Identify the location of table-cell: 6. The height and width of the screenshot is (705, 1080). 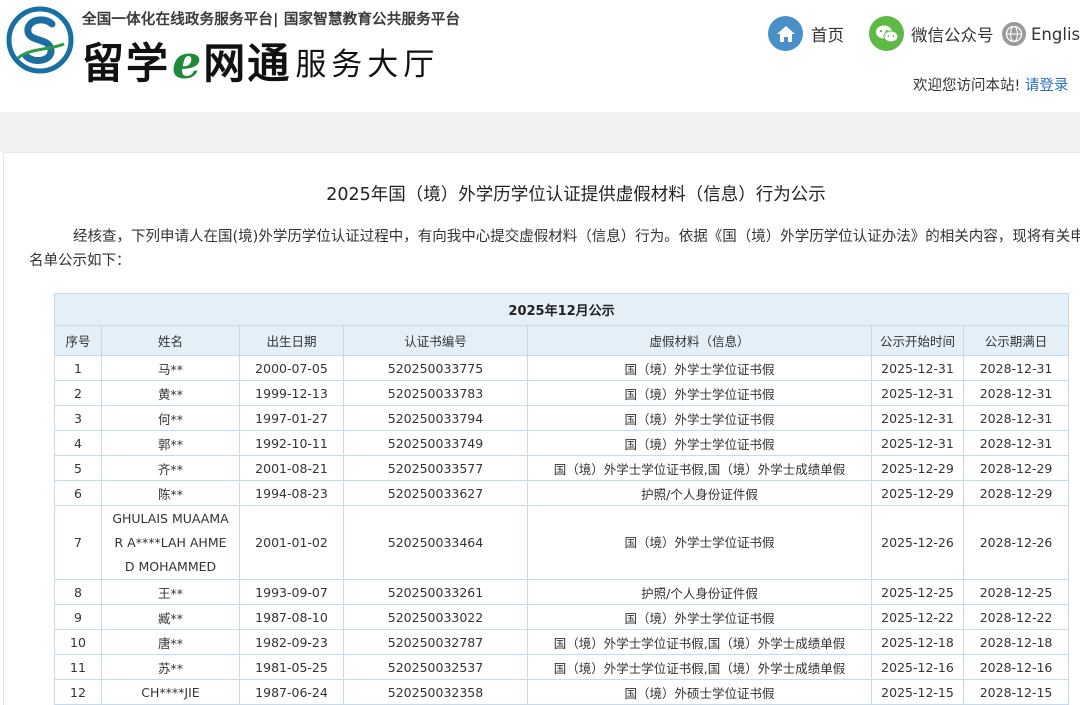
(78, 493).